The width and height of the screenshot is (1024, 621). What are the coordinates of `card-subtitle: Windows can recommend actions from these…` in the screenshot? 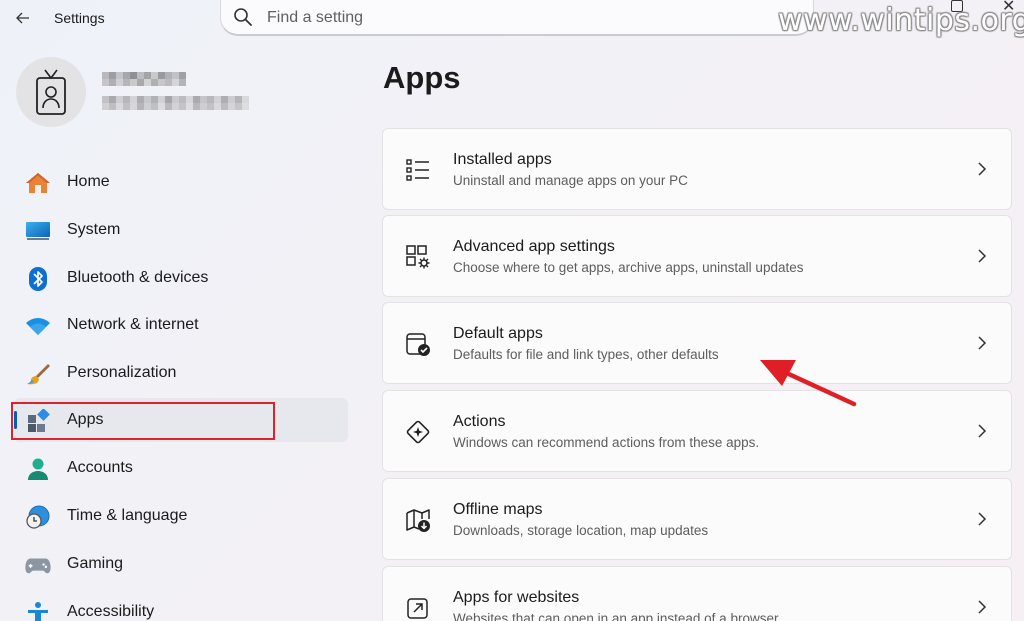 It's located at (606, 442).